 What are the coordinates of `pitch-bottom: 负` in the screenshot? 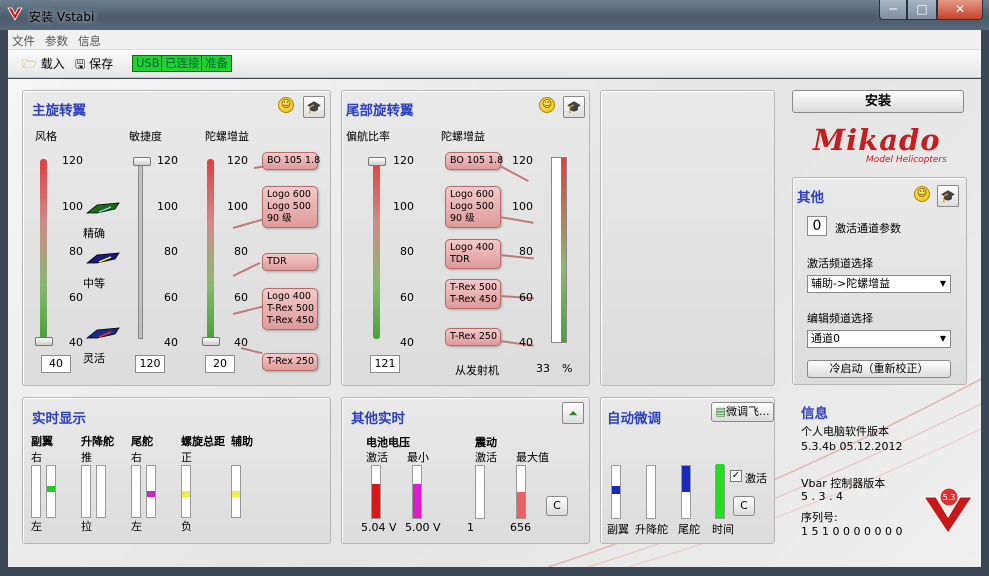 It's located at (186, 526).